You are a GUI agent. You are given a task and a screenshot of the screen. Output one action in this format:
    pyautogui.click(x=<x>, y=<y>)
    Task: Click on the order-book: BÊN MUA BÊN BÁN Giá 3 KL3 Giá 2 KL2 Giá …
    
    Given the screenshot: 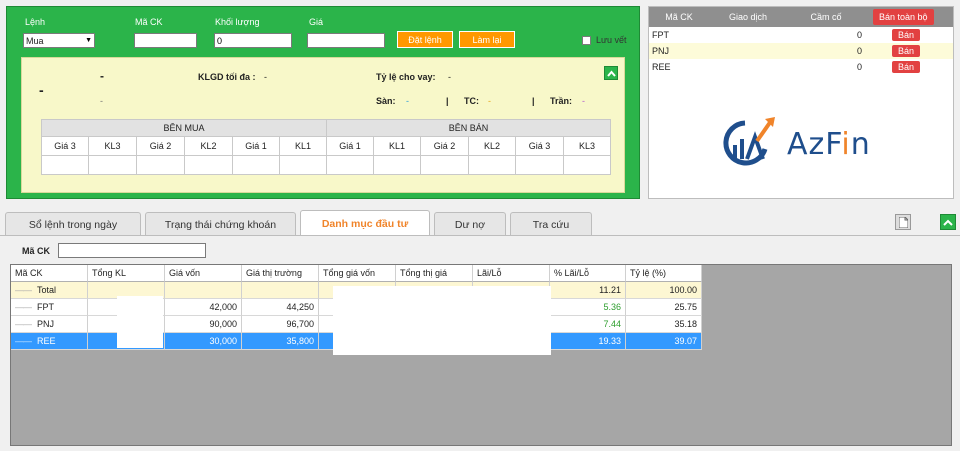 What is the action you would take?
    pyautogui.click(x=330, y=147)
    